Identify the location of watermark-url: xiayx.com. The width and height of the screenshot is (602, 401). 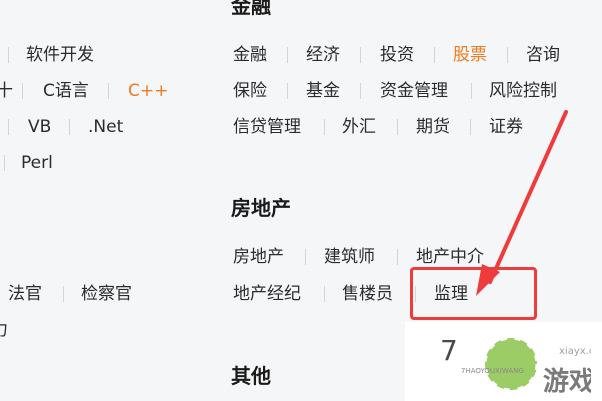
(575, 351).